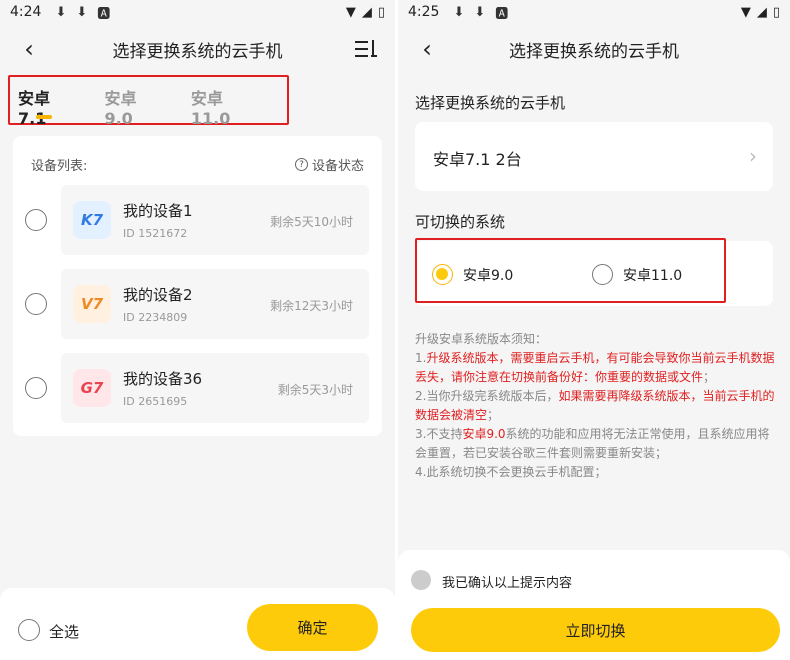  I want to click on bottom-action-bar: 全选 确定, so click(197, 624).